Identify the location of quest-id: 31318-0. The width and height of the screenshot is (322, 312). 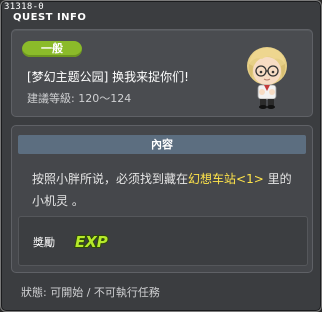
(24, 7).